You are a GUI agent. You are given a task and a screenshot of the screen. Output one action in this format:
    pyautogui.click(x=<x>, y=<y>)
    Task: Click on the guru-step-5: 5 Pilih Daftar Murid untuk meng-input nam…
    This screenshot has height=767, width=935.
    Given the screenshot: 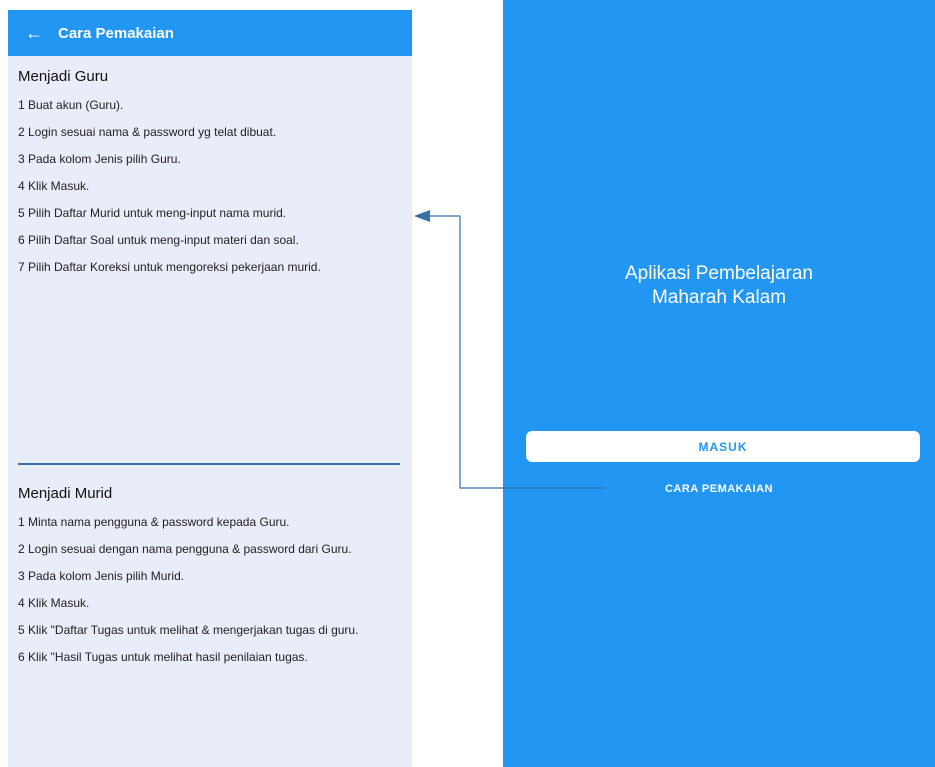 What is the action you would take?
    pyautogui.click(x=208, y=213)
    